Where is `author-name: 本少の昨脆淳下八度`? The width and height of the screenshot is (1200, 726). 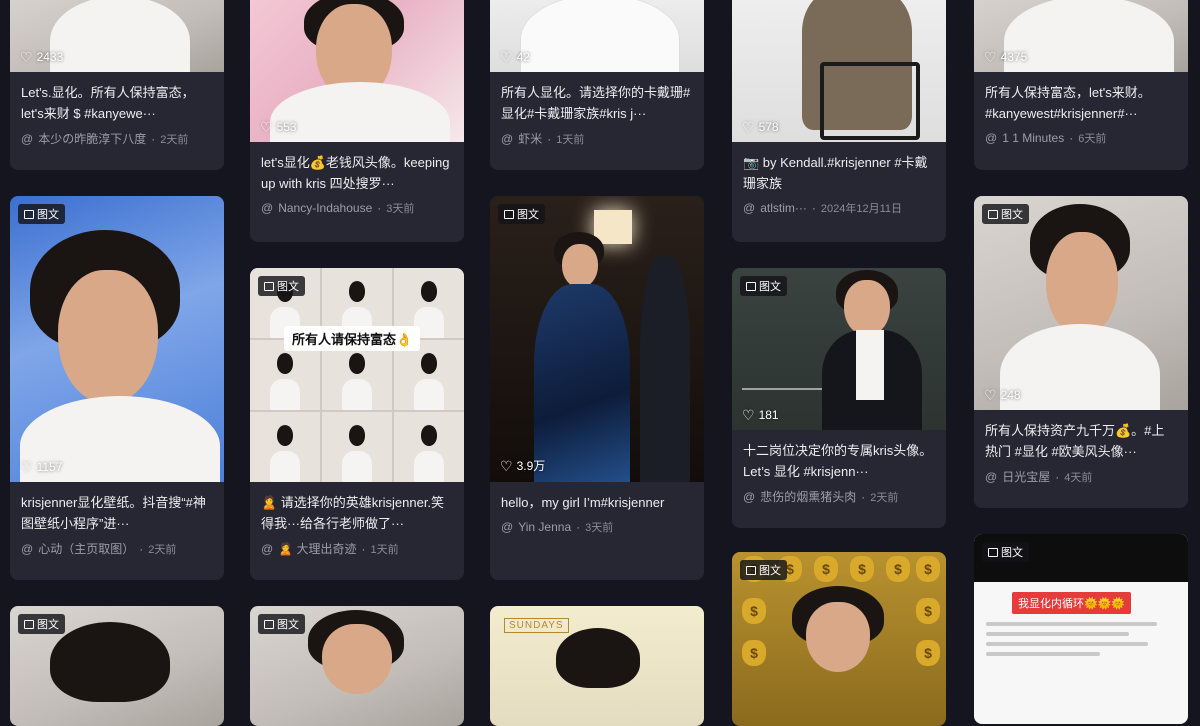
author-name: 本少の昨脆淳下八度 is located at coordinates (92, 138).